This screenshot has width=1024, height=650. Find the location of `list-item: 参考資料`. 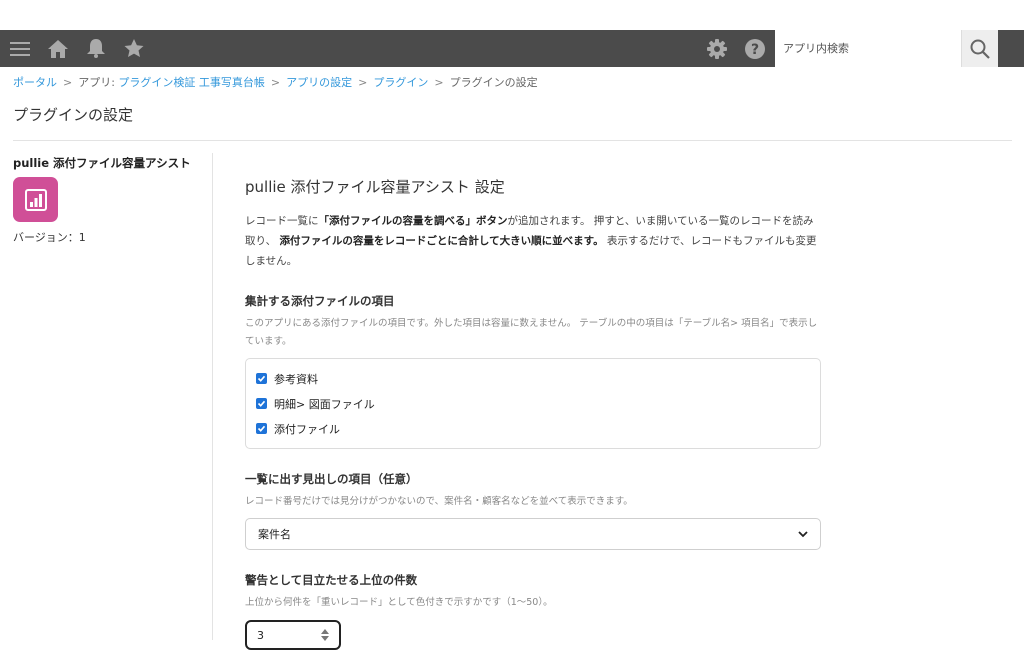

list-item: 参考資料 is located at coordinates (533, 378).